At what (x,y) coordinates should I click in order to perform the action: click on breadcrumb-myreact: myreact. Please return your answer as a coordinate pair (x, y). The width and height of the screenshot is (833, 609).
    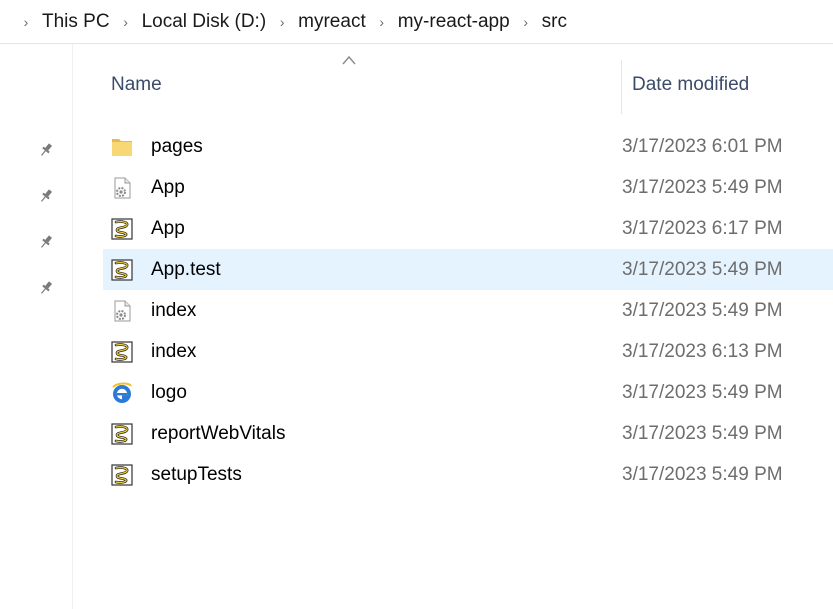
    Looking at the image, I should click on (332, 22).